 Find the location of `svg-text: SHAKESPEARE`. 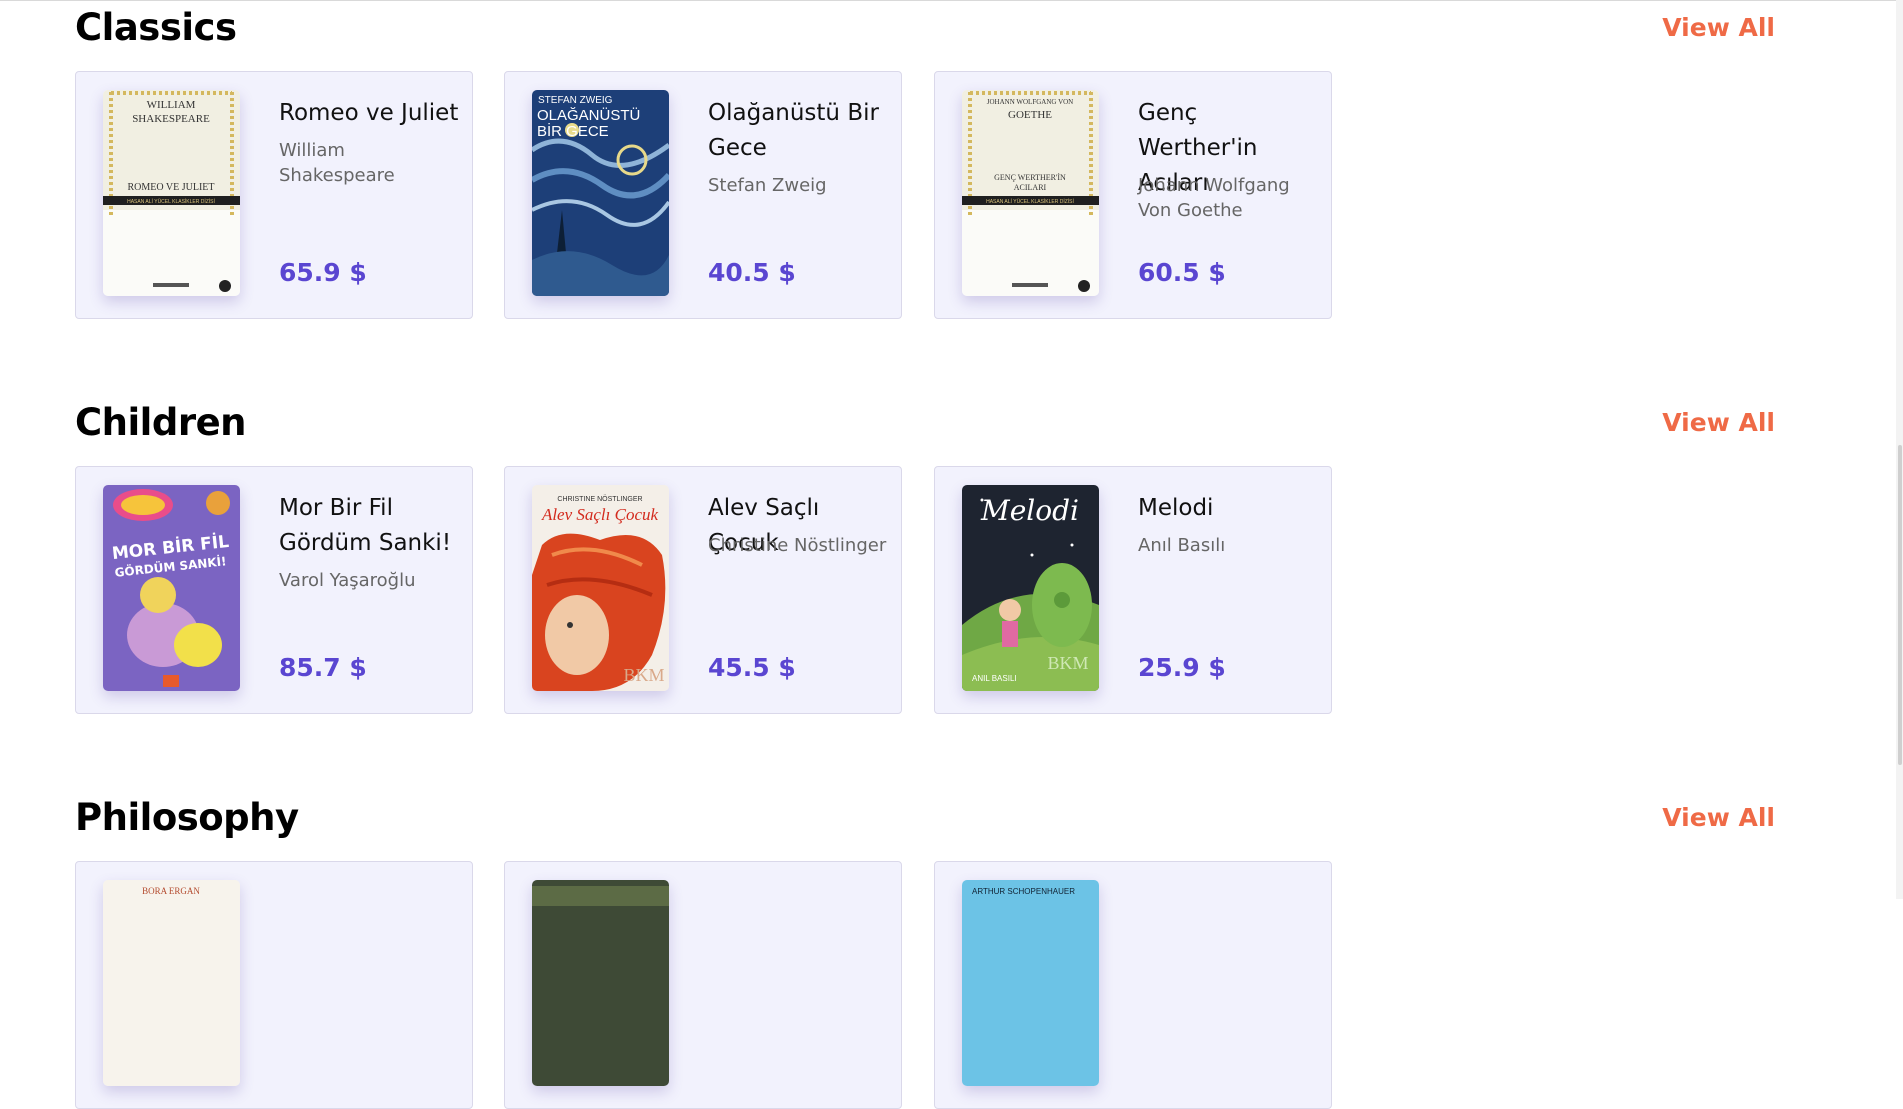

svg-text: SHAKESPEARE is located at coordinates (171, 119).